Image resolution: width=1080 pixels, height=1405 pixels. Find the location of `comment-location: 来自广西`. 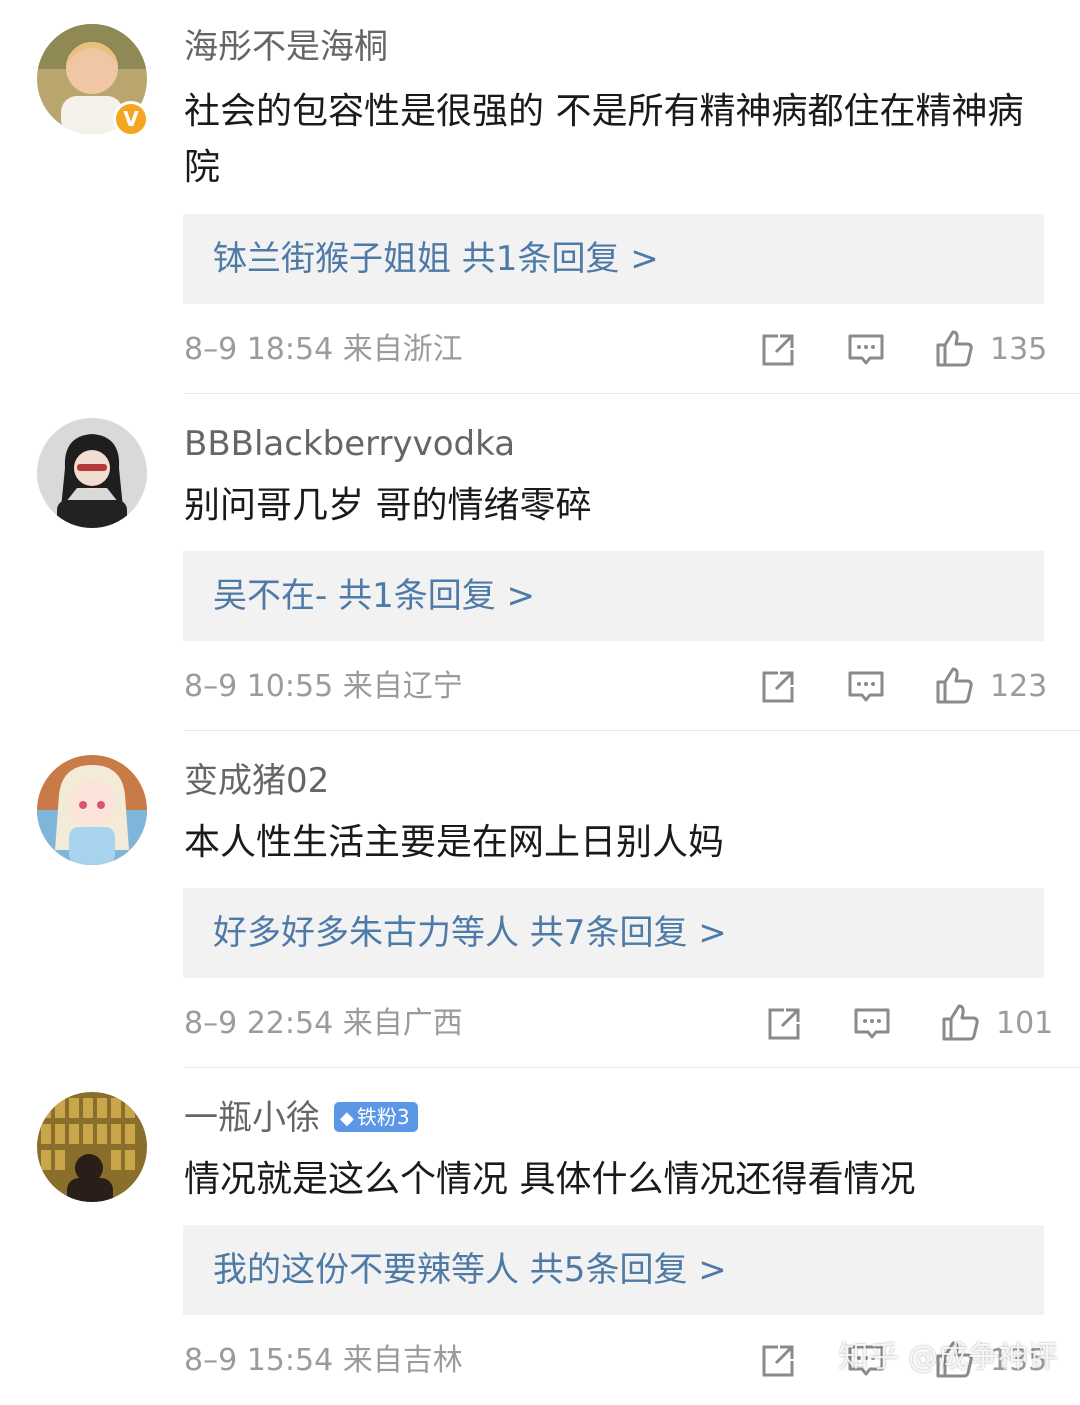

comment-location: 来自广西 is located at coordinates (402, 1023).